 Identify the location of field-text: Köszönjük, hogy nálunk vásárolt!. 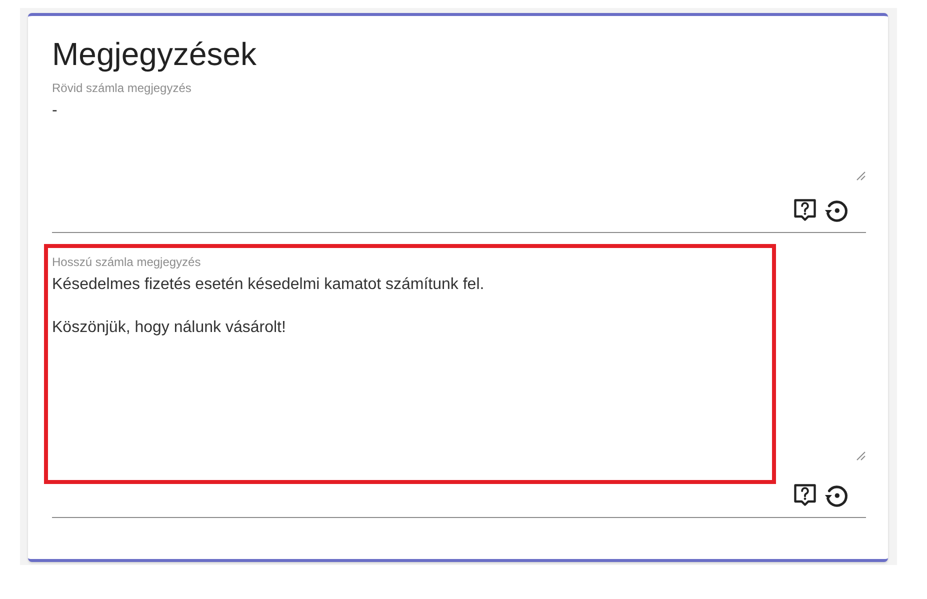
(169, 328).